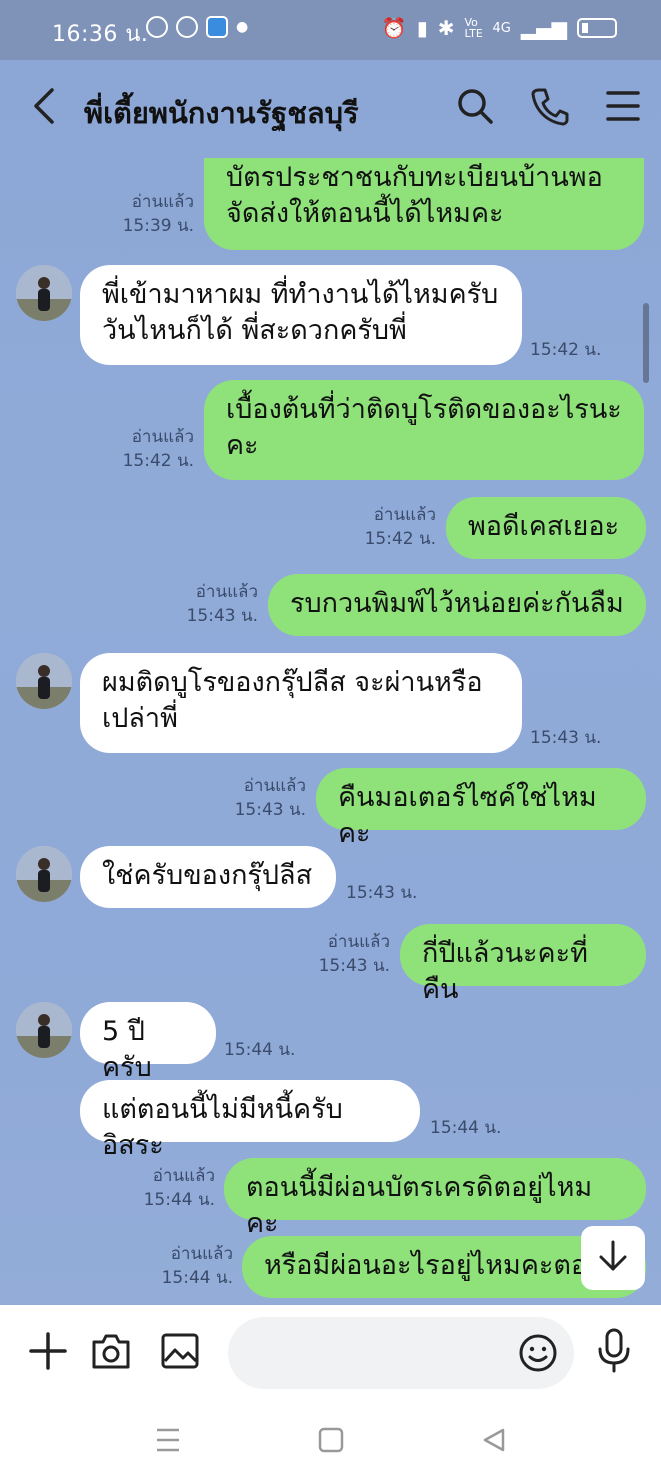 The width and height of the screenshot is (661, 1480). Describe the element at coordinates (158, 214) in the screenshot. I see `message-meta: อ่านแล้ว 15:39 น.` at that location.